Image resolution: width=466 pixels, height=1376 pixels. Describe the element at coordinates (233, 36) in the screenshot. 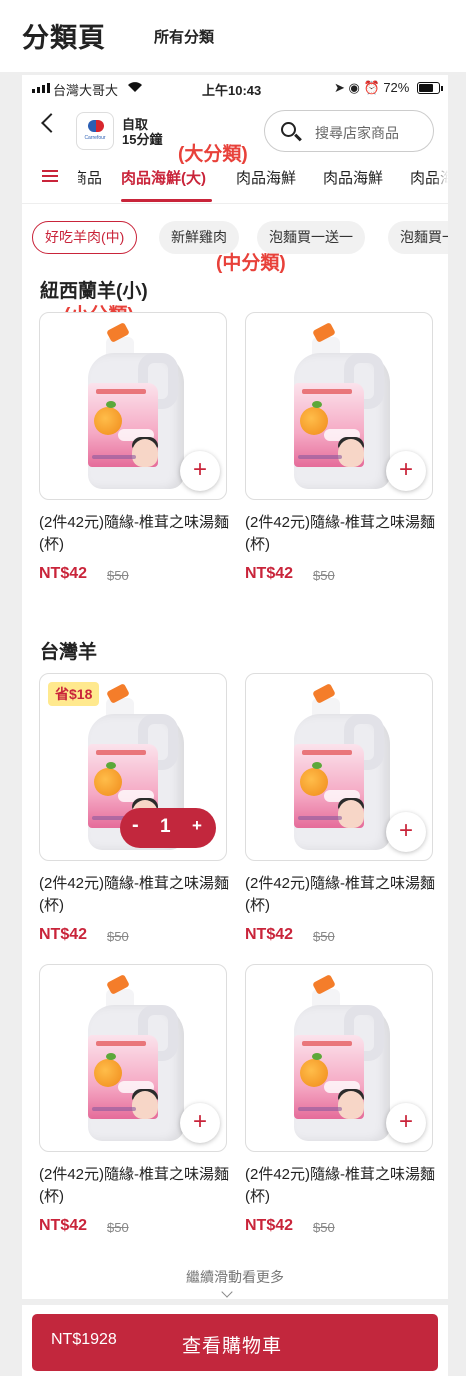

I see `page-header: 分類頁 所有分類` at that location.